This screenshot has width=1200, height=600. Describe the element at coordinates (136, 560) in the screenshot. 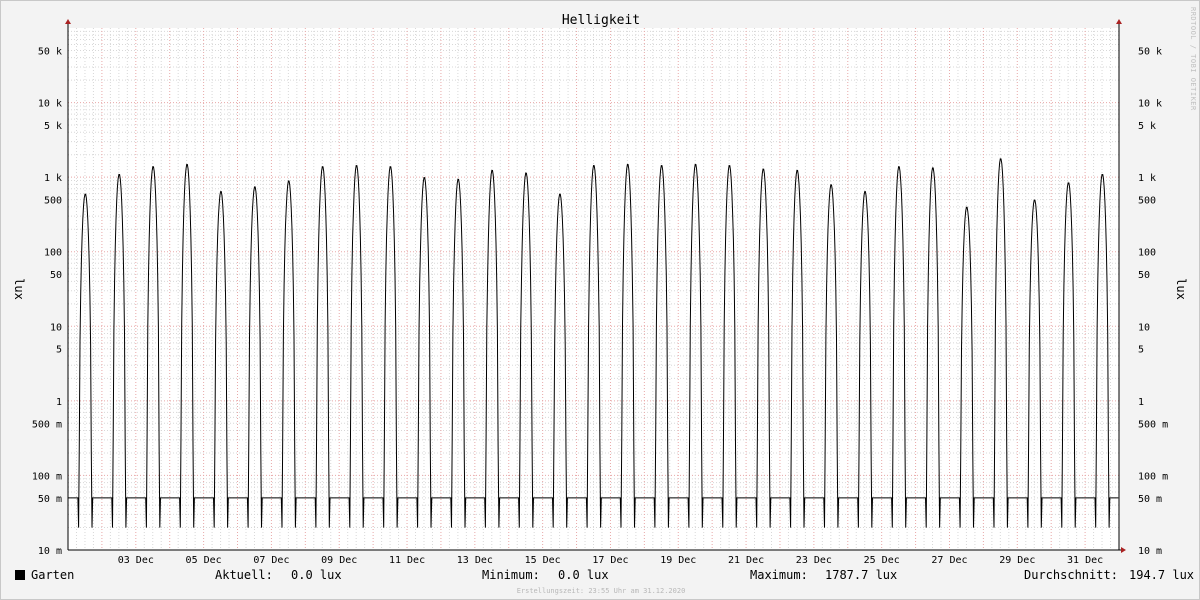

I see `x-tick-label: 03 Dec` at that location.